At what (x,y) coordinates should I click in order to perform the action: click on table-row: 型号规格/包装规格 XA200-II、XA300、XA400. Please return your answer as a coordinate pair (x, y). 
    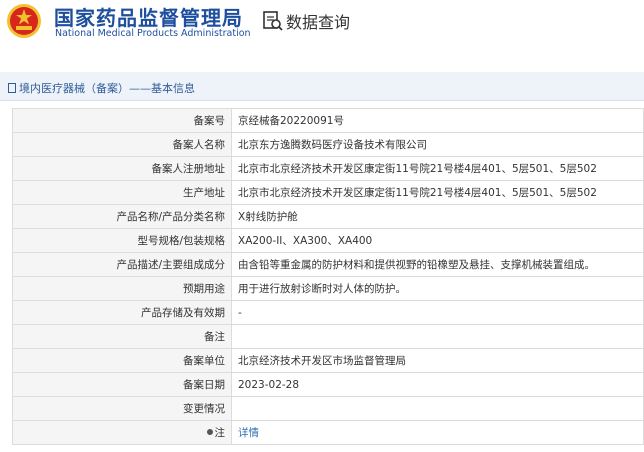
    Looking at the image, I should click on (328, 240).